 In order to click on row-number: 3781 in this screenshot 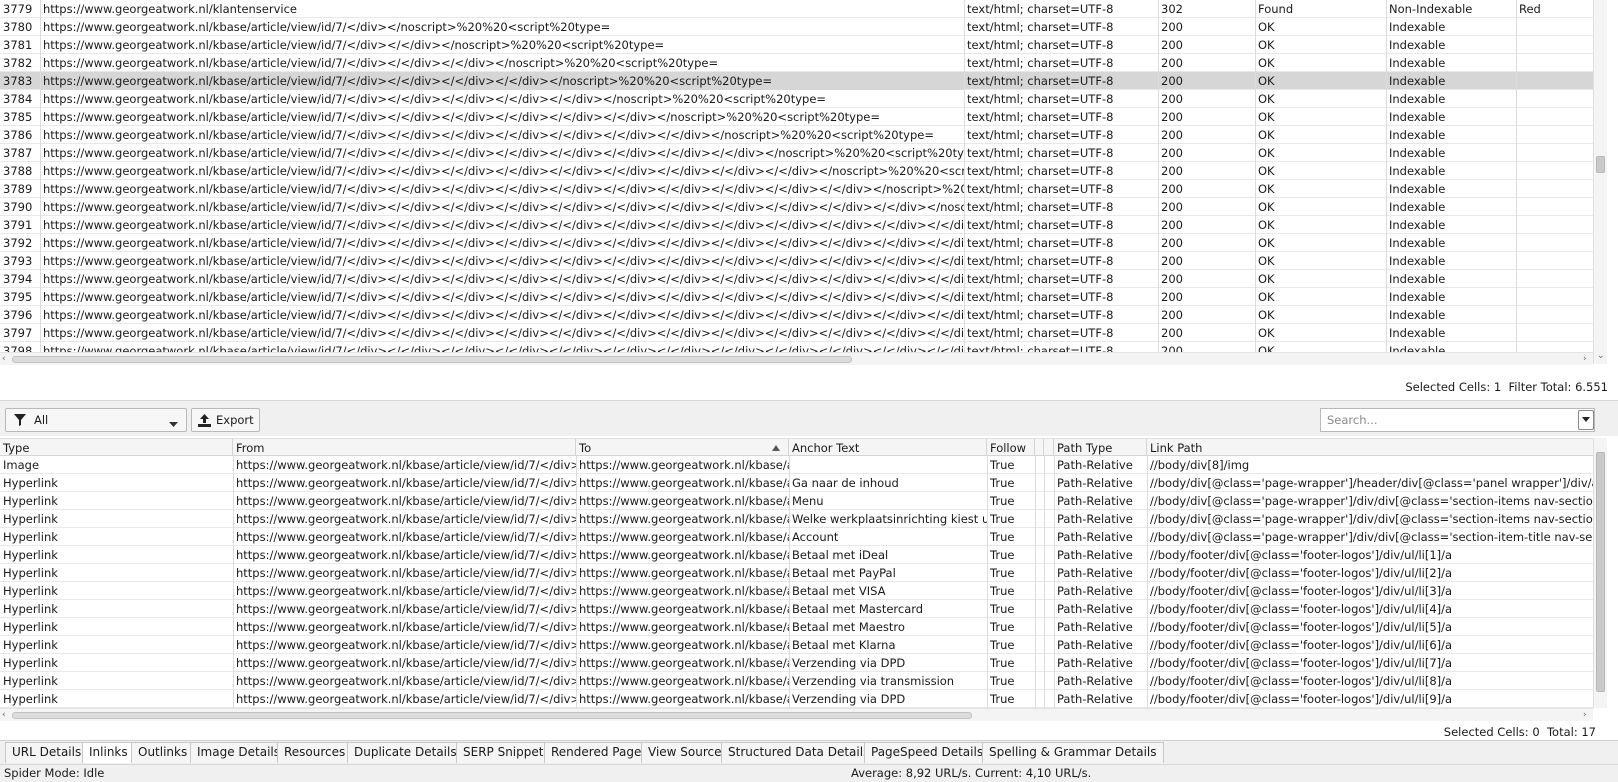, I will do `click(20, 45)`.